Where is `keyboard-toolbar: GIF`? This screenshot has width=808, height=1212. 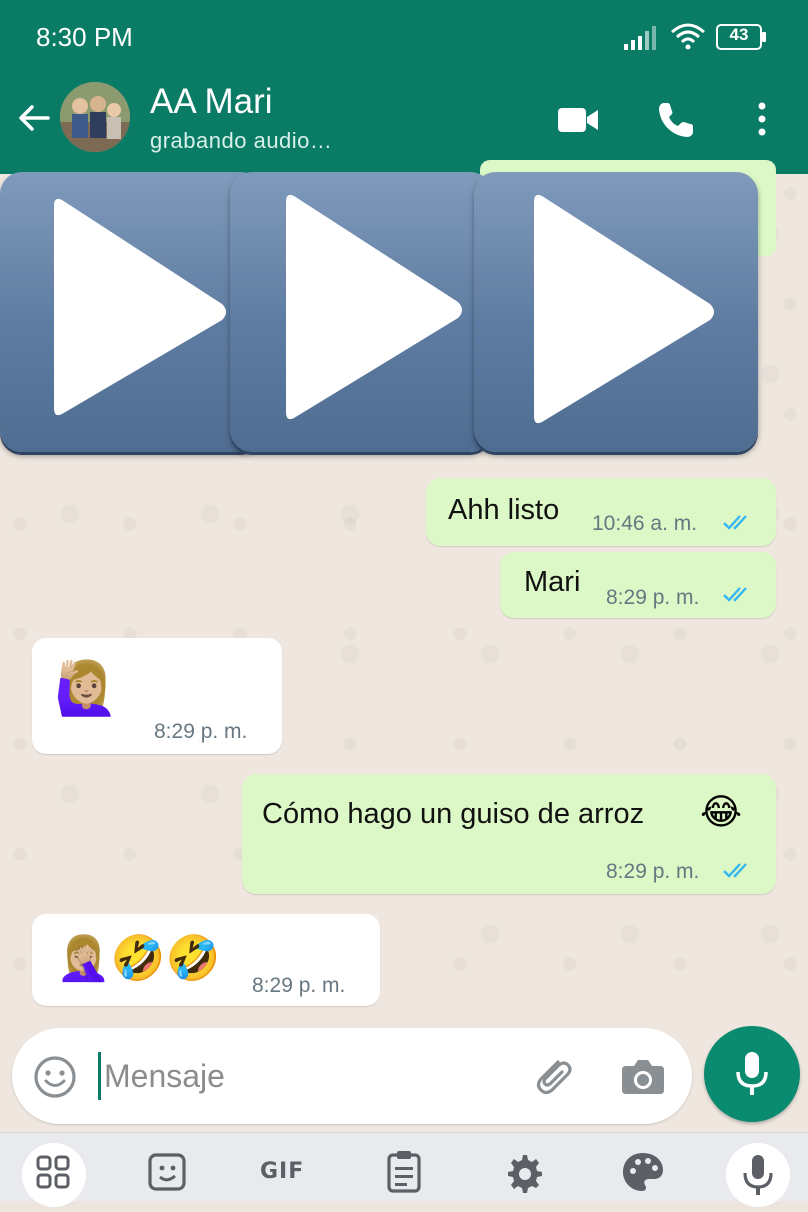
keyboard-toolbar: GIF is located at coordinates (404, 1169).